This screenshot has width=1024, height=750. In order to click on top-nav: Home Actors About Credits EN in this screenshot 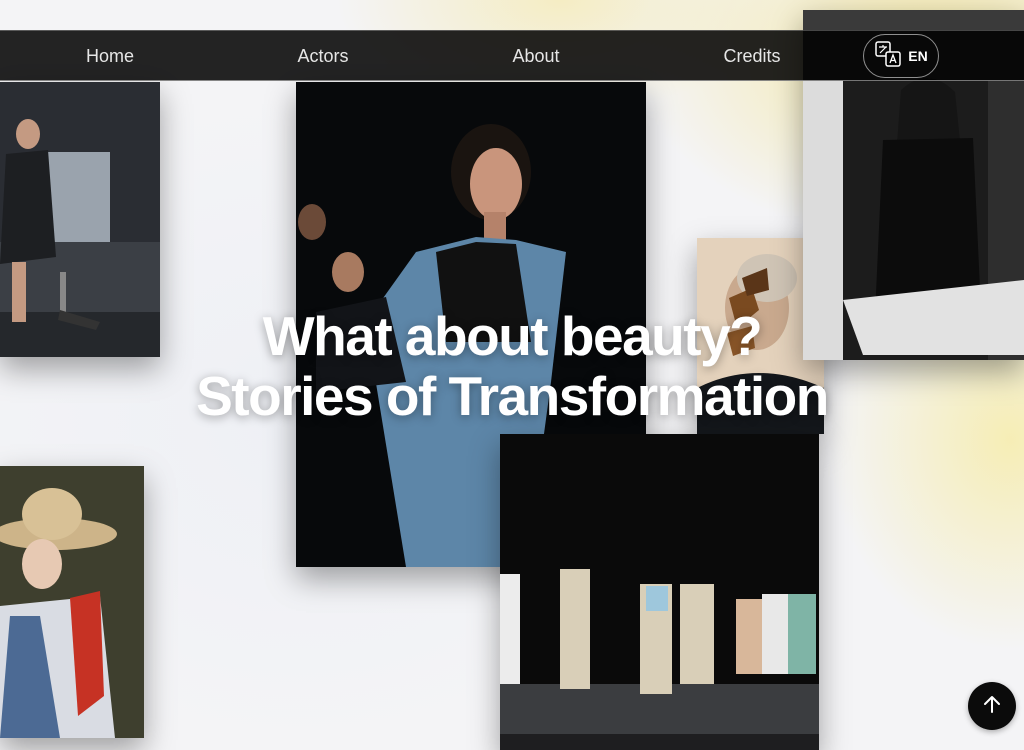, I will do `click(512, 55)`.